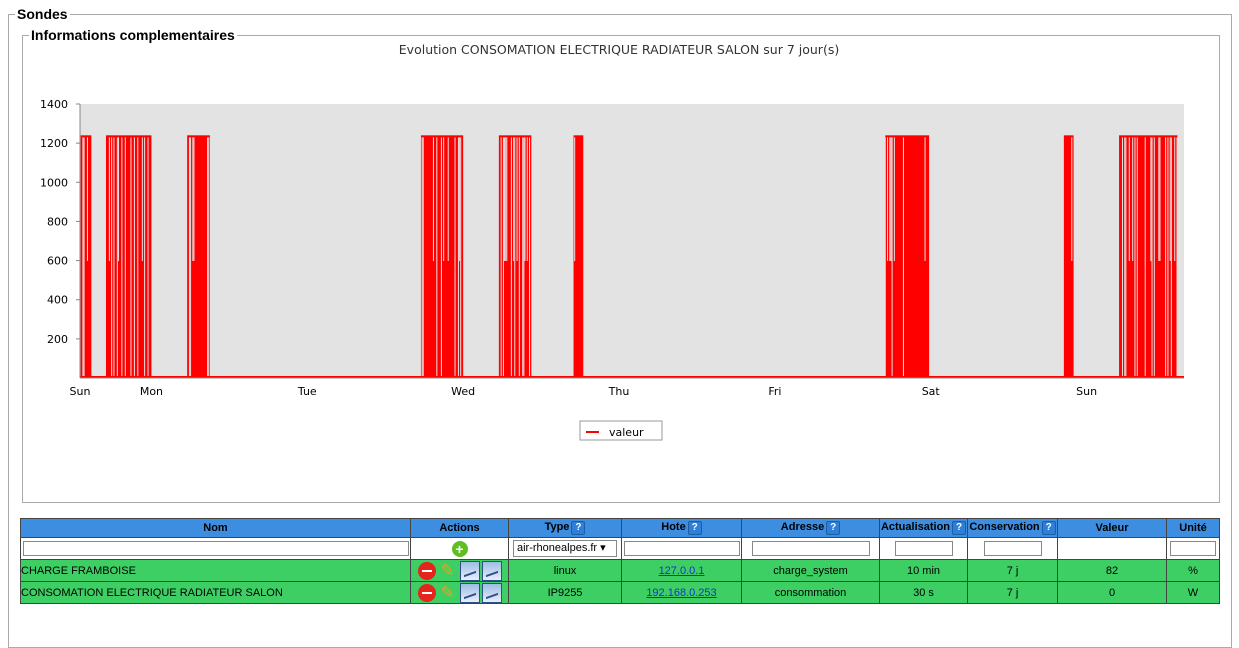  I want to click on cell-adresse: consommation, so click(810, 592).